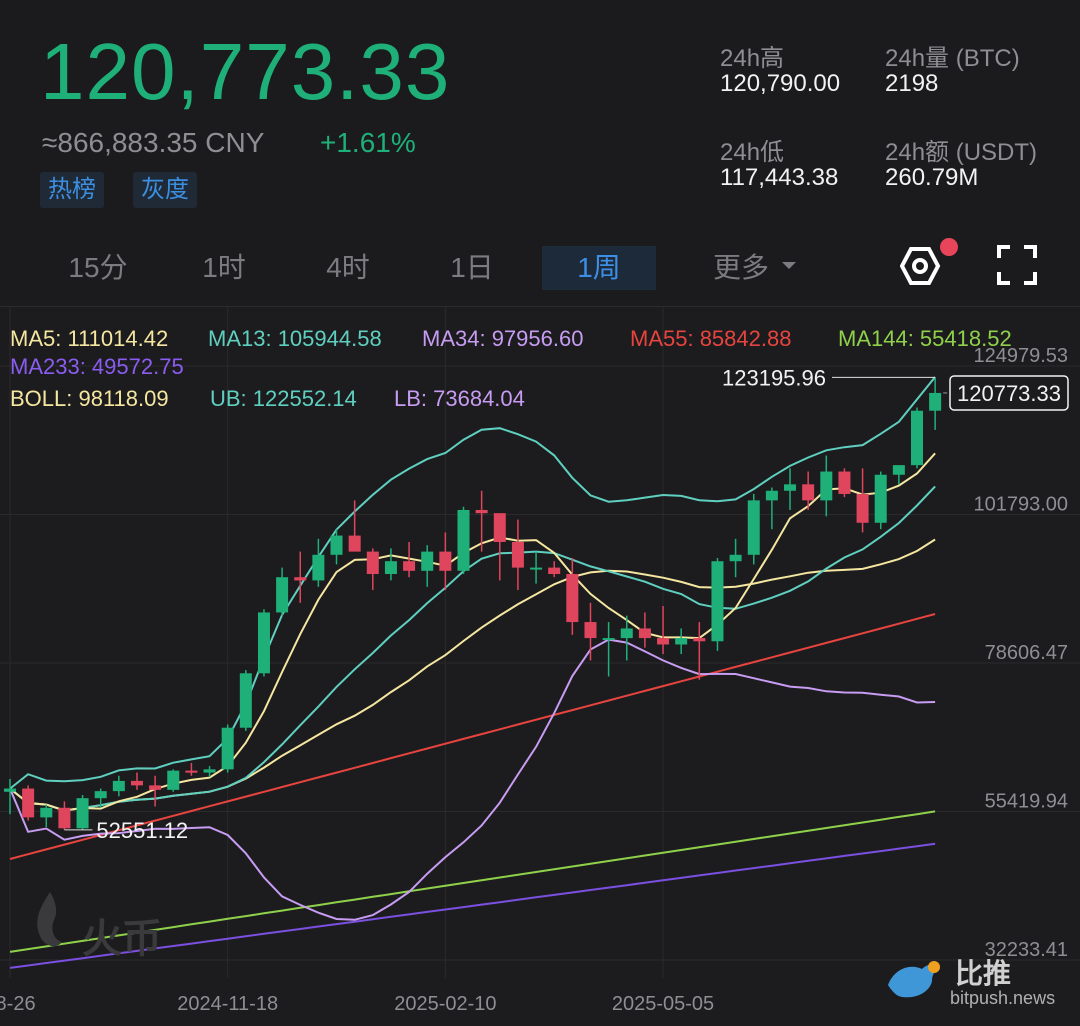 This screenshot has width=1080, height=1026. Describe the element at coordinates (1026, 802) in the screenshot. I see `y-tick-label: 55419.94` at that location.